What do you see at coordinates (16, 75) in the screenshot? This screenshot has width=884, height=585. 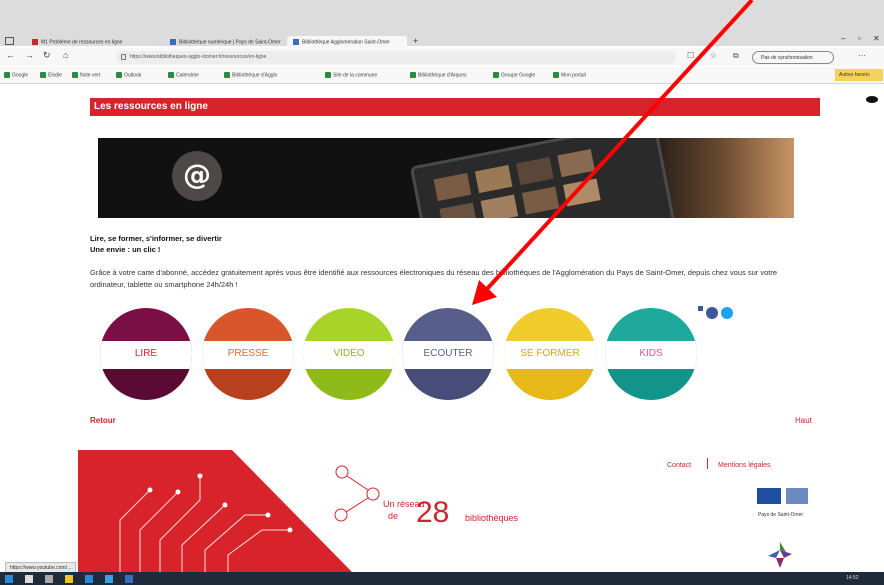 I see `bookmark-item: Google` at bounding box center [16, 75].